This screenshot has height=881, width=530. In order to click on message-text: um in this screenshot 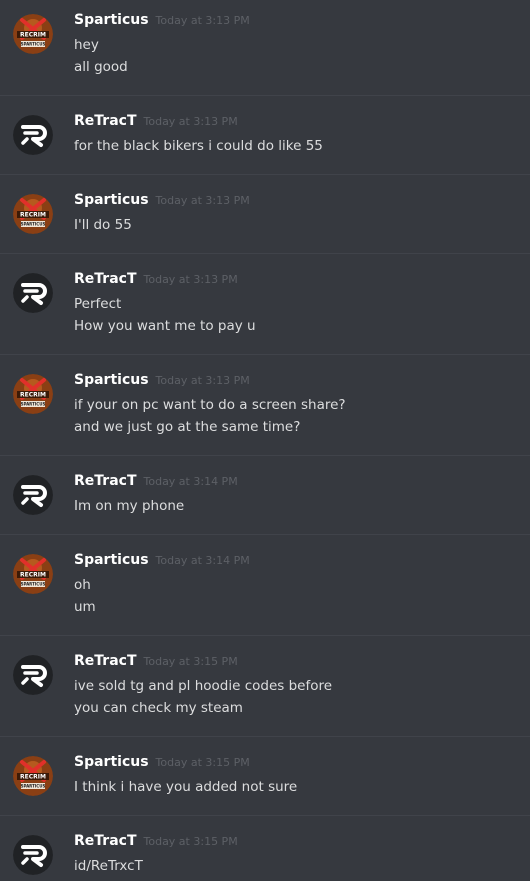, I will do `click(85, 607)`.